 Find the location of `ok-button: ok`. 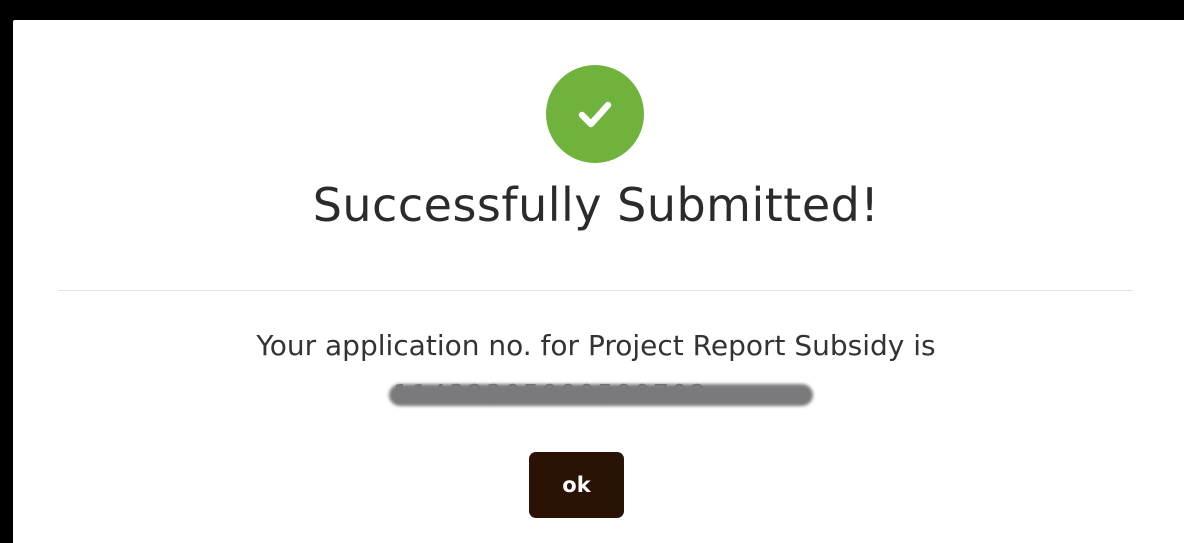

ok-button: ok is located at coordinates (576, 485).